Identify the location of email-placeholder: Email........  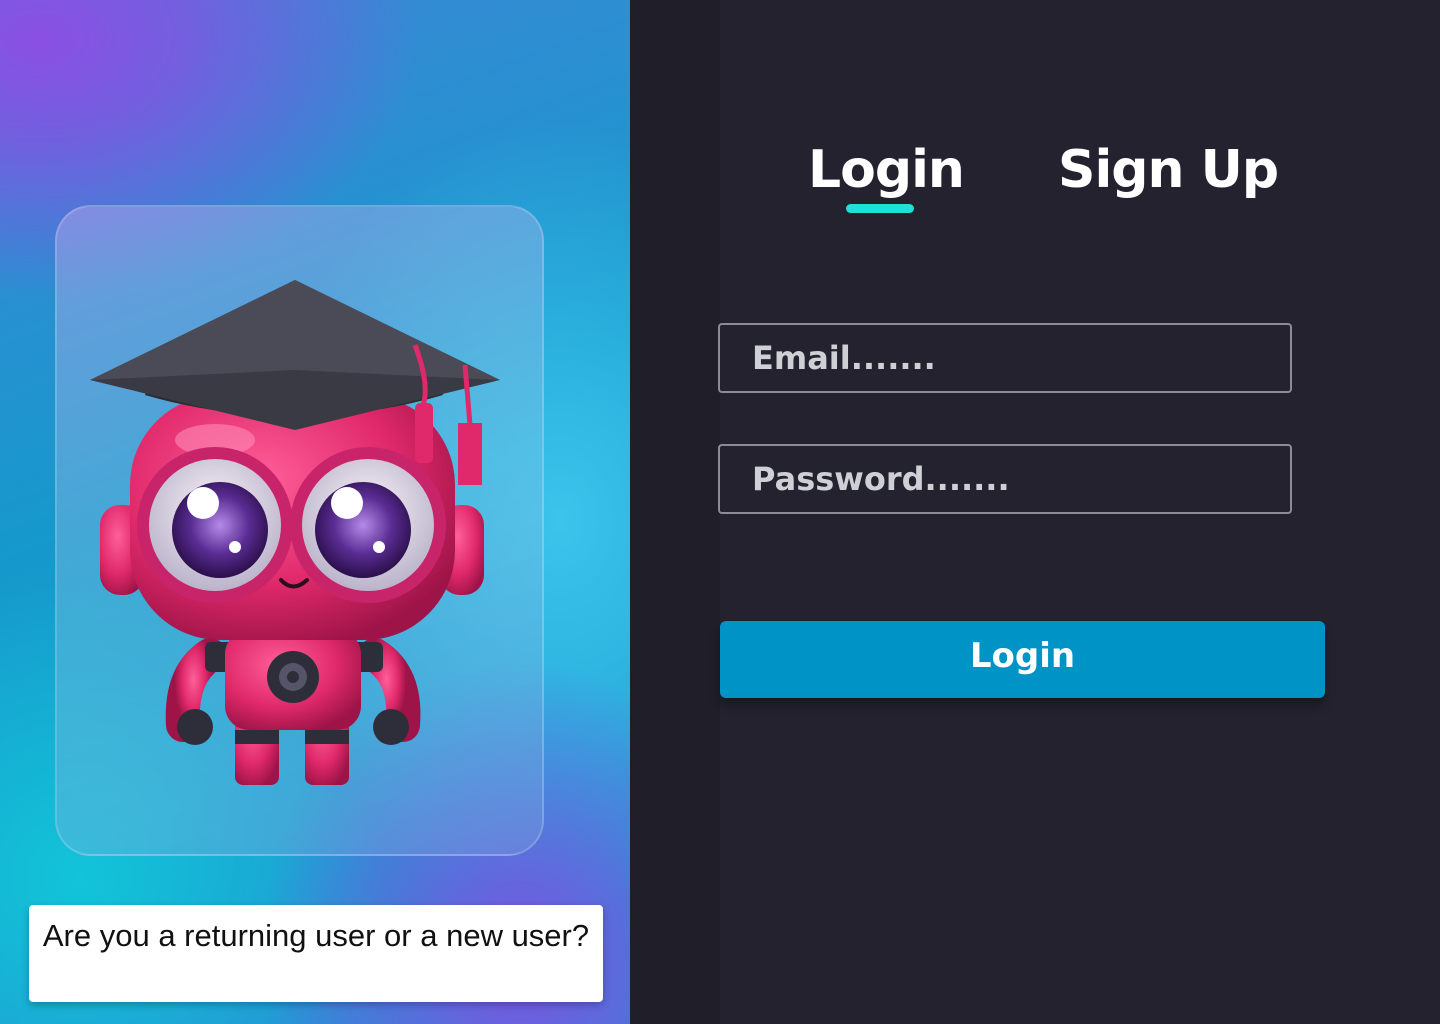
(844, 358).